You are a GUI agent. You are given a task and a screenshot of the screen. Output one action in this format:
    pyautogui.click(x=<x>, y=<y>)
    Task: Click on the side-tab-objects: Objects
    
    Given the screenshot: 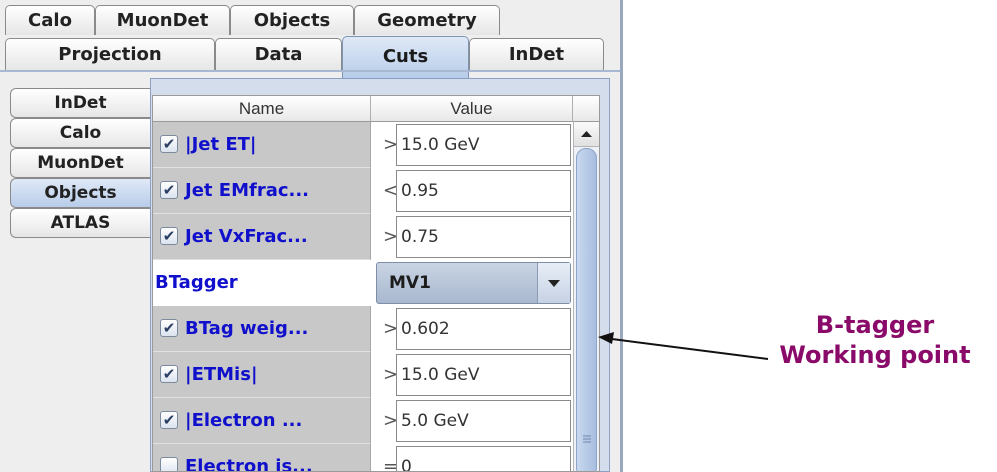 What is the action you would take?
    pyautogui.click(x=80, y=193)
    